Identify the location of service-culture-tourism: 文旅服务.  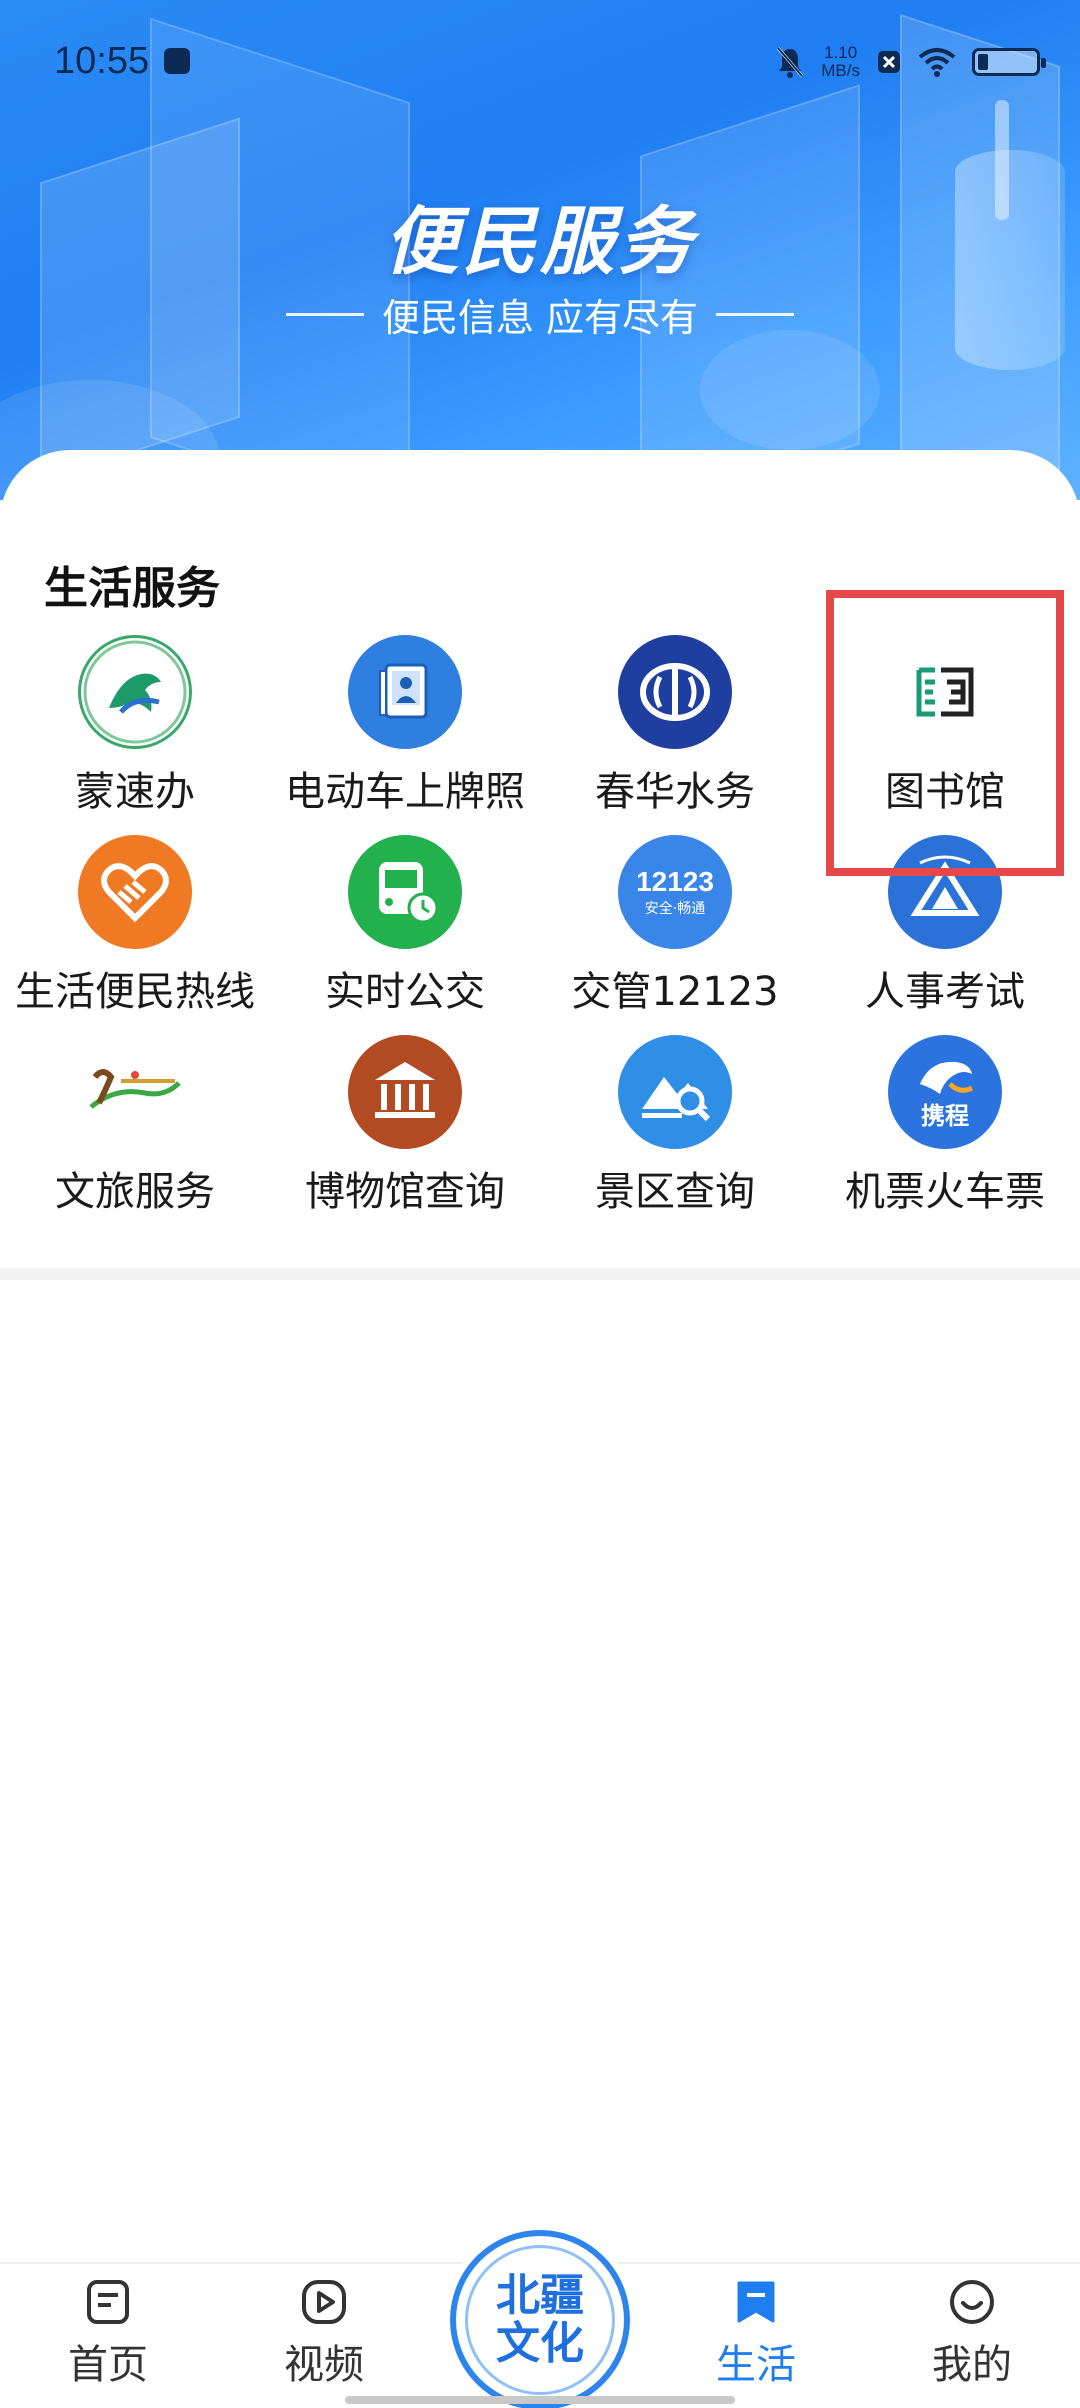
(135, 1130).